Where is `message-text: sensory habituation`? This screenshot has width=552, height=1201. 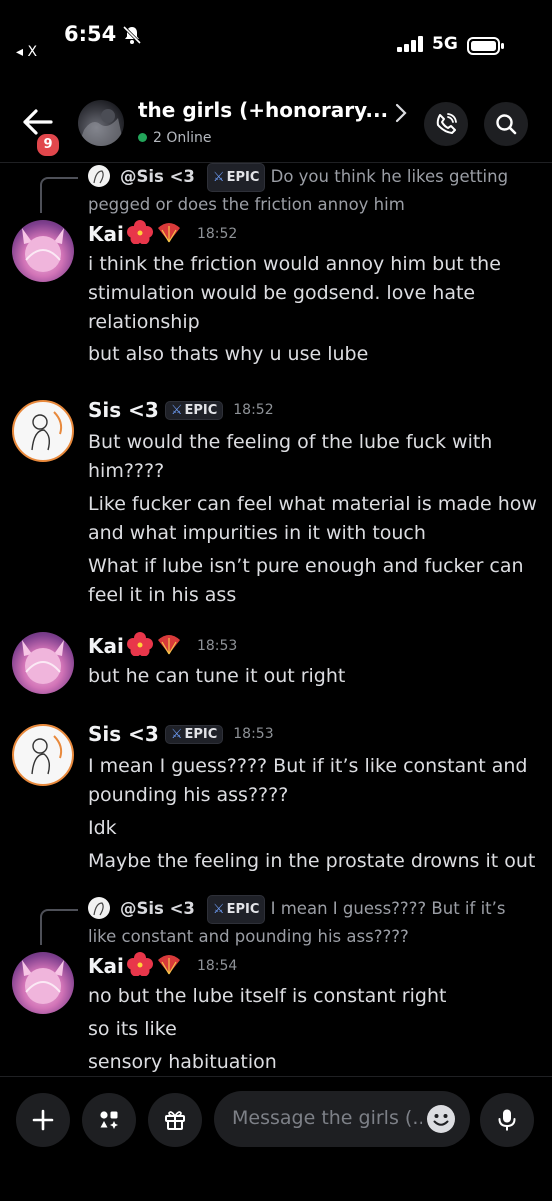 message-text: sensory habituation is located at coordinates (182, 1062).